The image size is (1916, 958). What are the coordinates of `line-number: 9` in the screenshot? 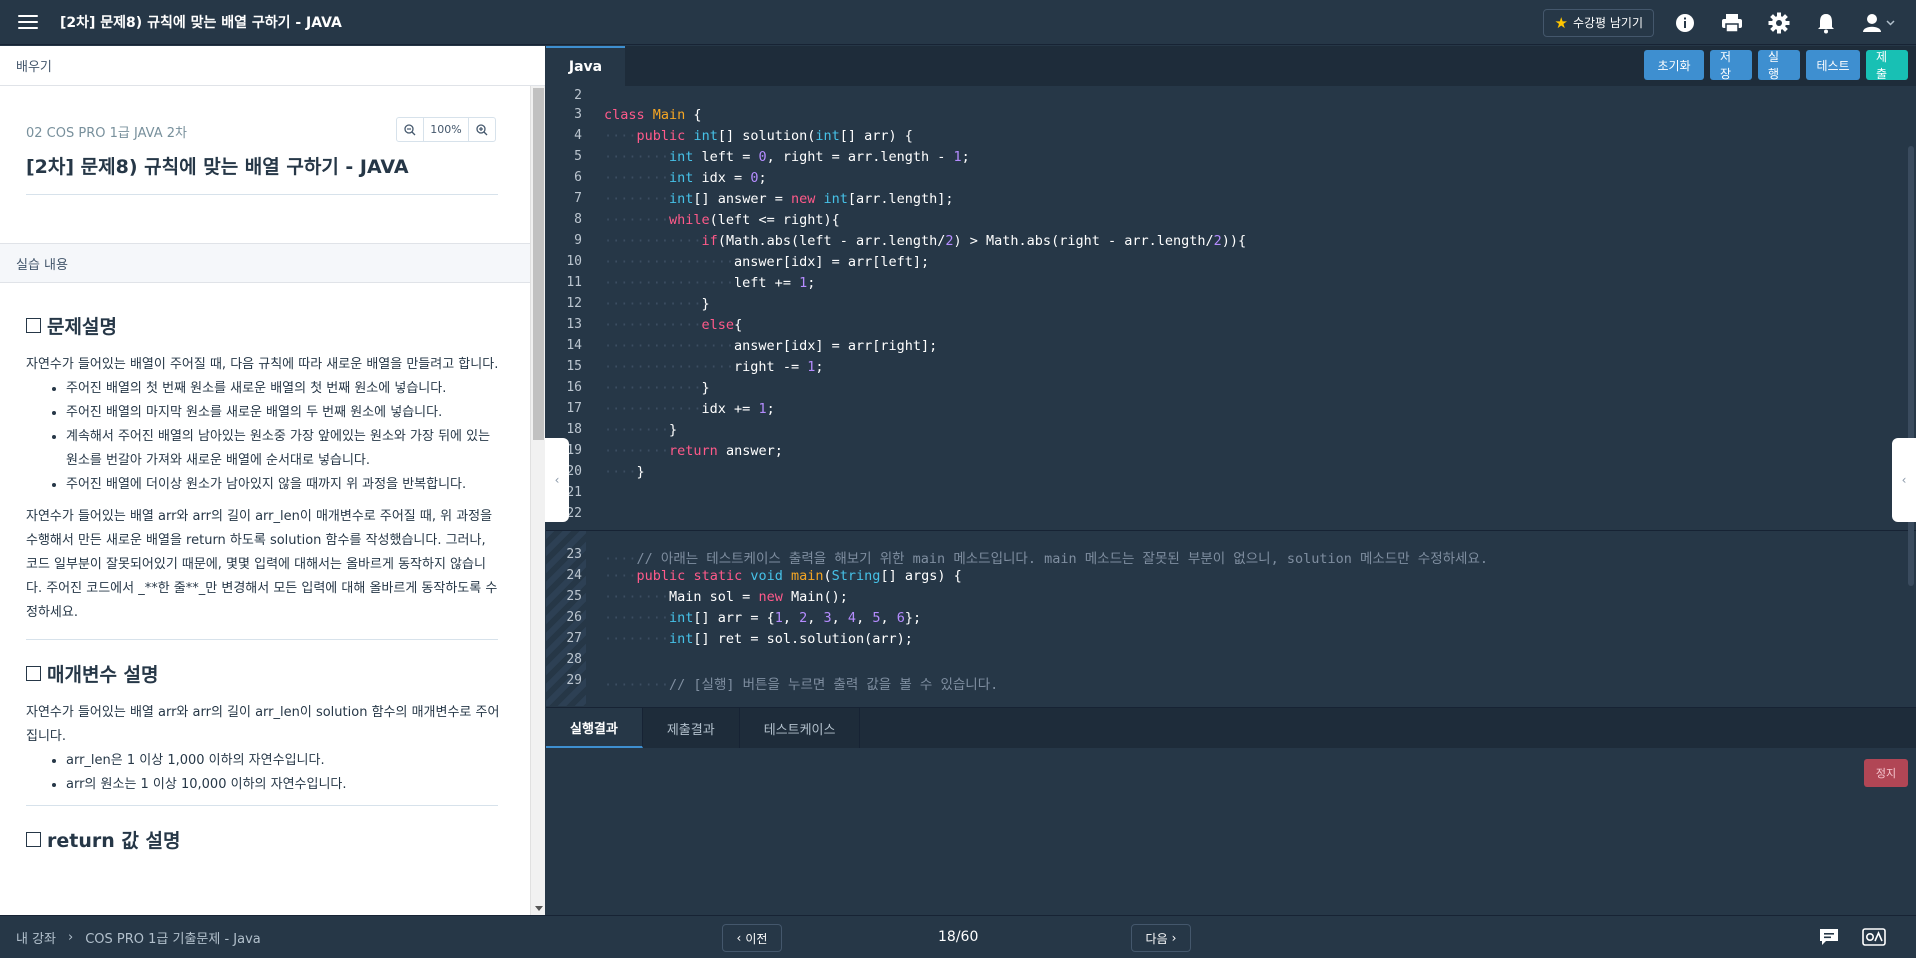 It's located at (578, 240).